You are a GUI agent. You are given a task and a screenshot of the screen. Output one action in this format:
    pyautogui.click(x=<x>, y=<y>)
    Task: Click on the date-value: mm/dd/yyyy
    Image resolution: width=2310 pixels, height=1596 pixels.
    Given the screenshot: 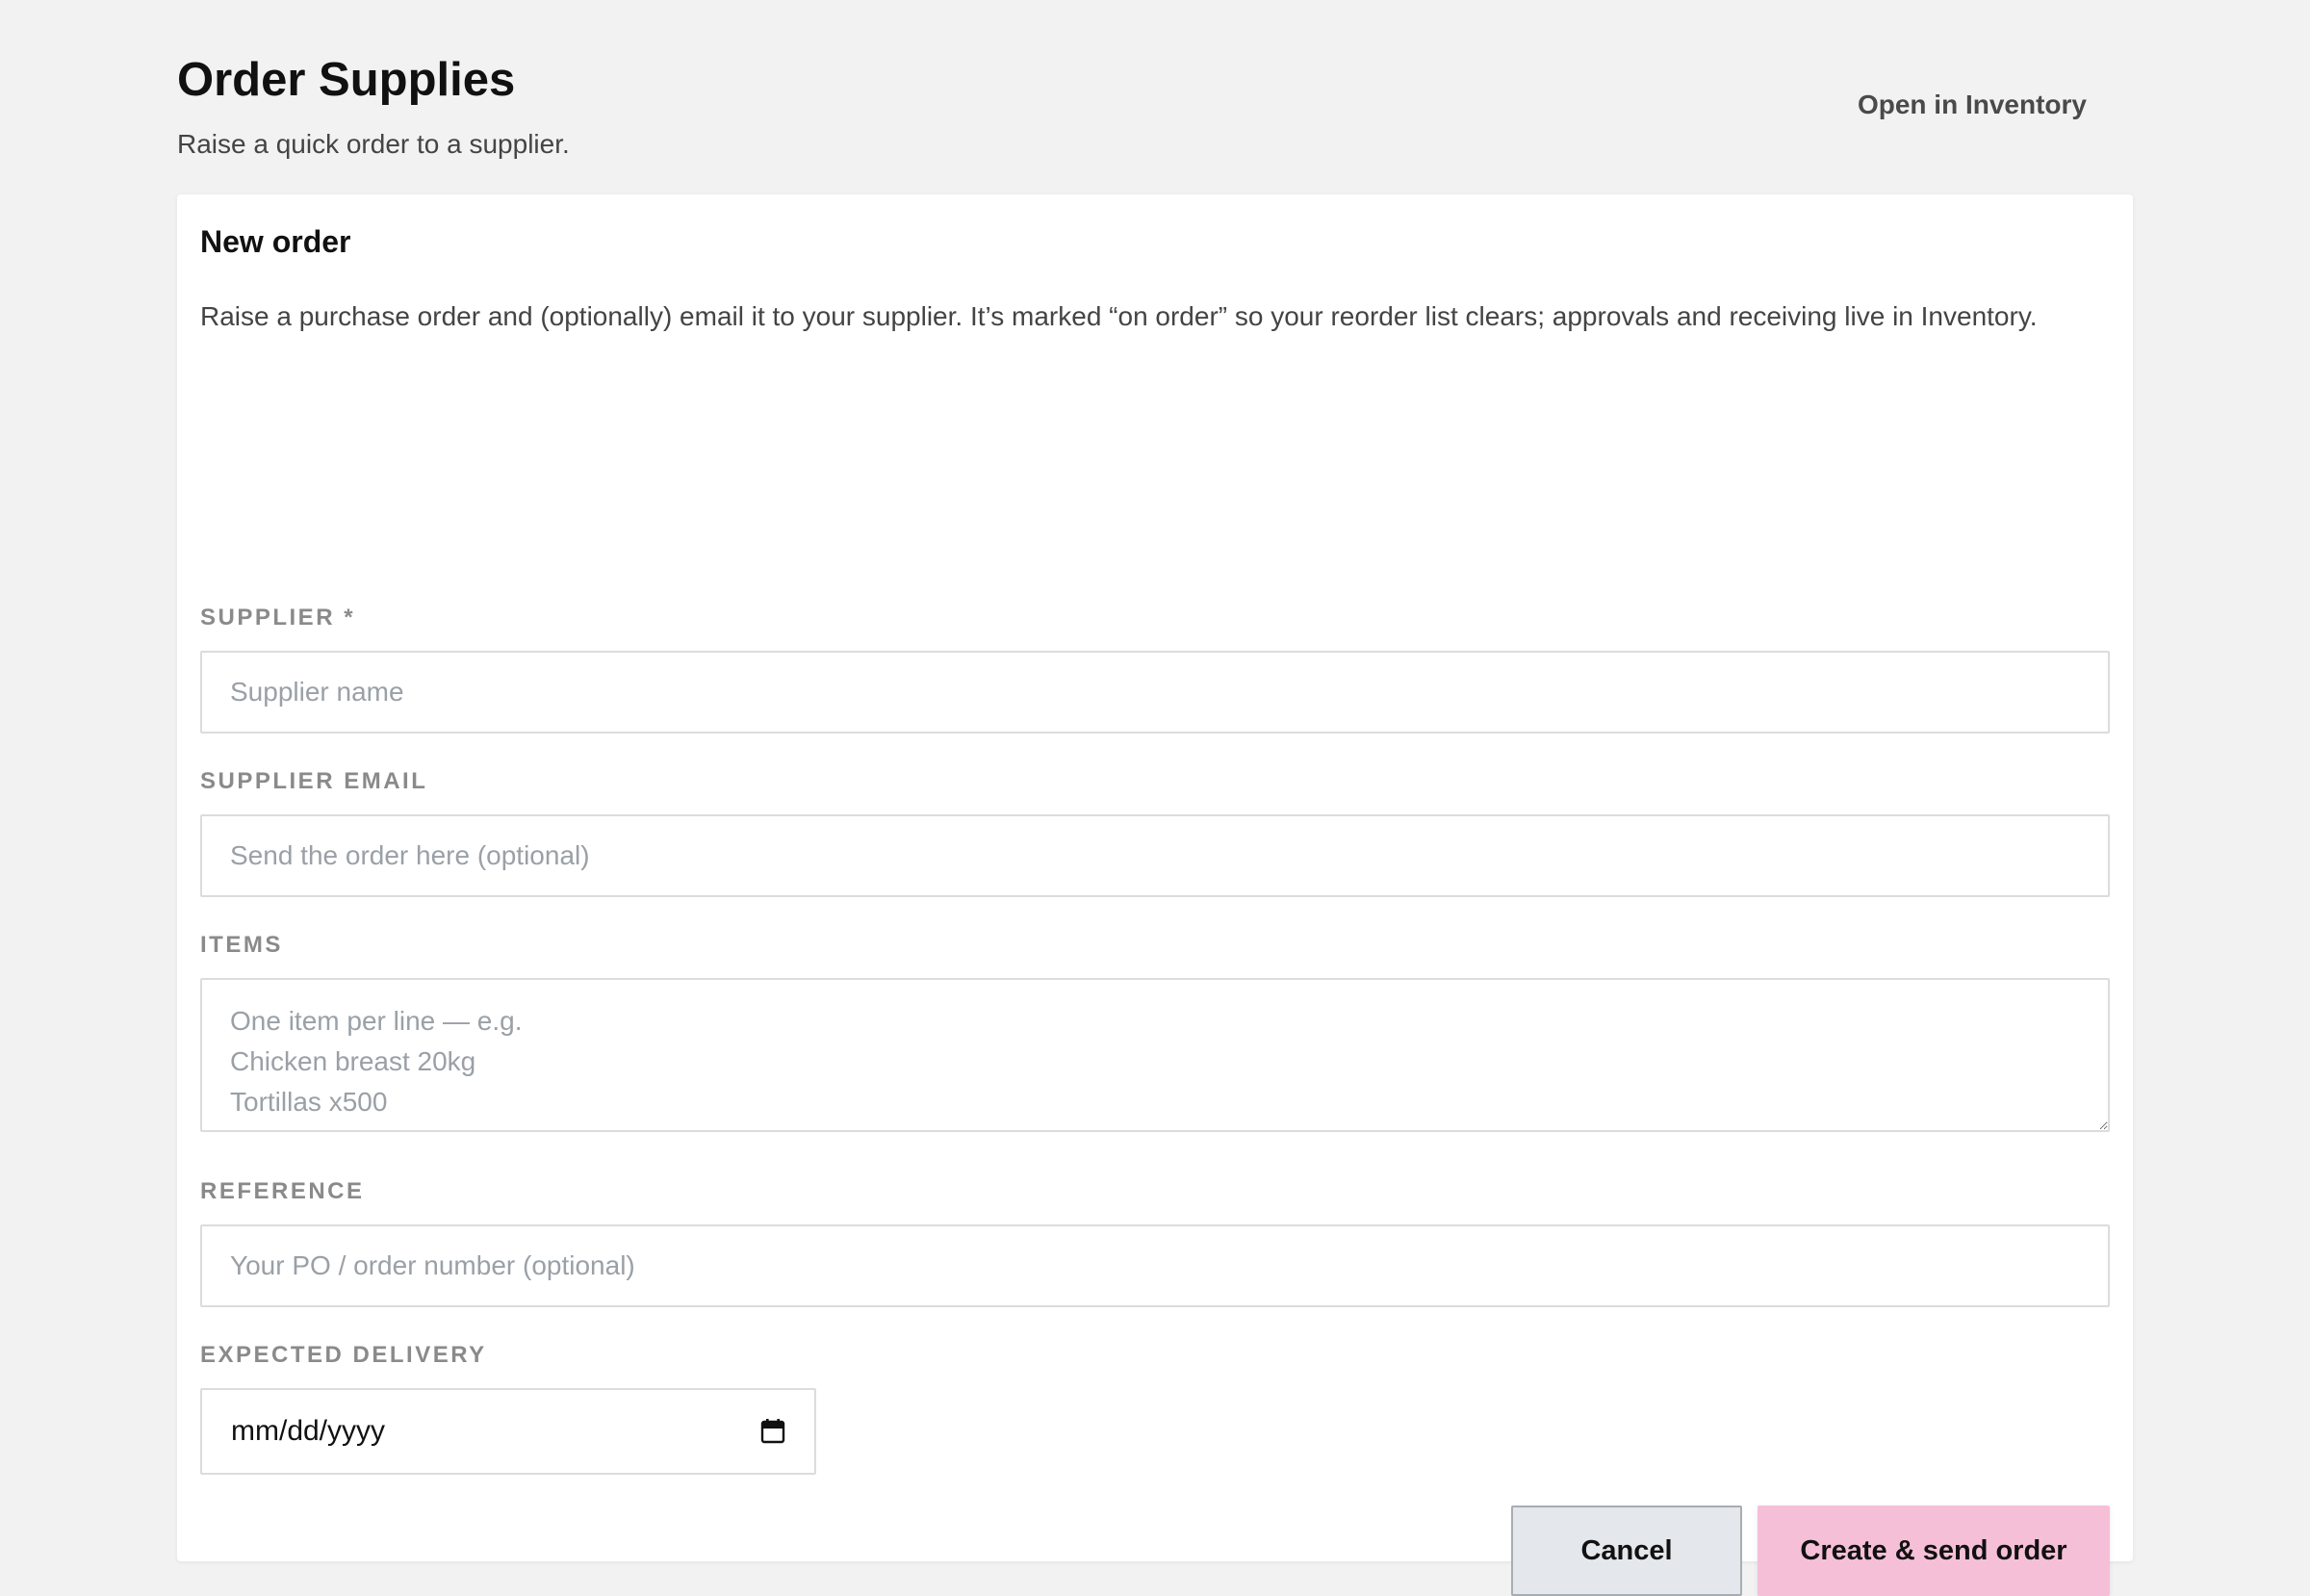 What is the action you would take?
    pyautogui.click(x=308, y=1431)
    